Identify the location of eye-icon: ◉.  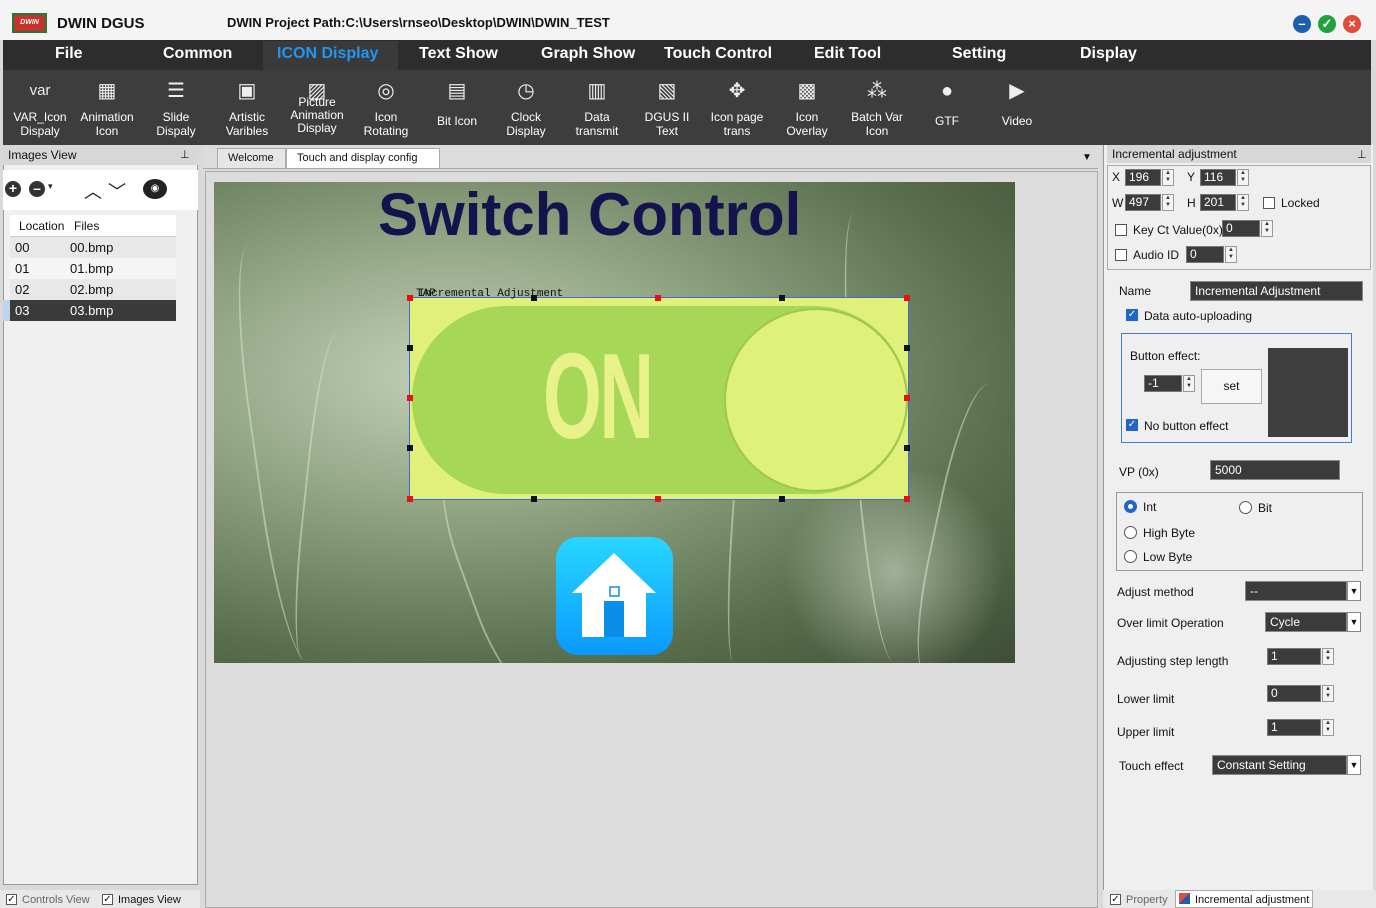
(155, 189).